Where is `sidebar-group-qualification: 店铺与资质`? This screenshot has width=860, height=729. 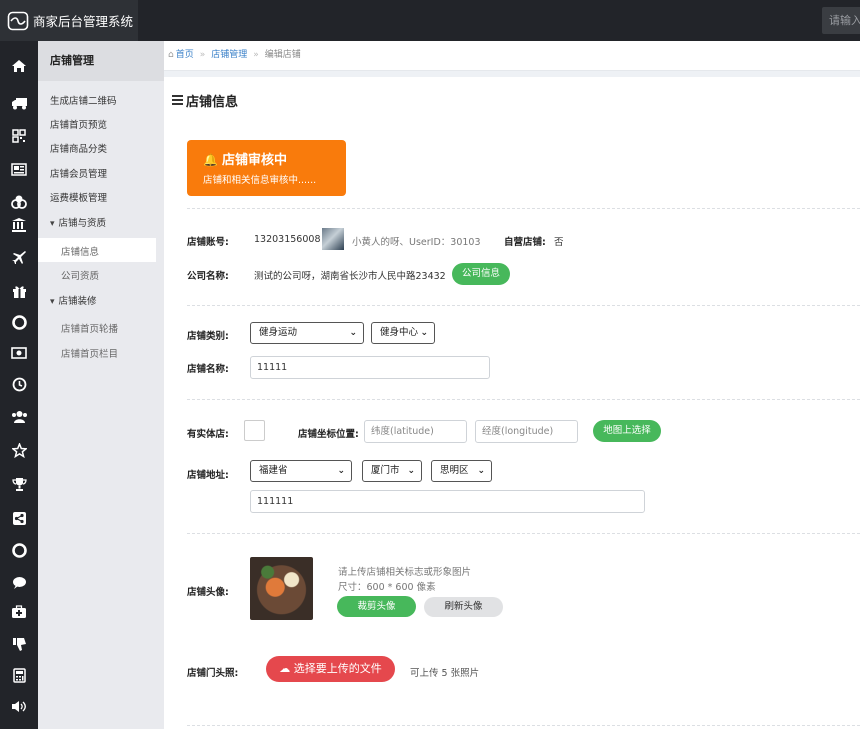 sidebar-group-qualification: 店铺与资质 is located at coordinates (78, 222).